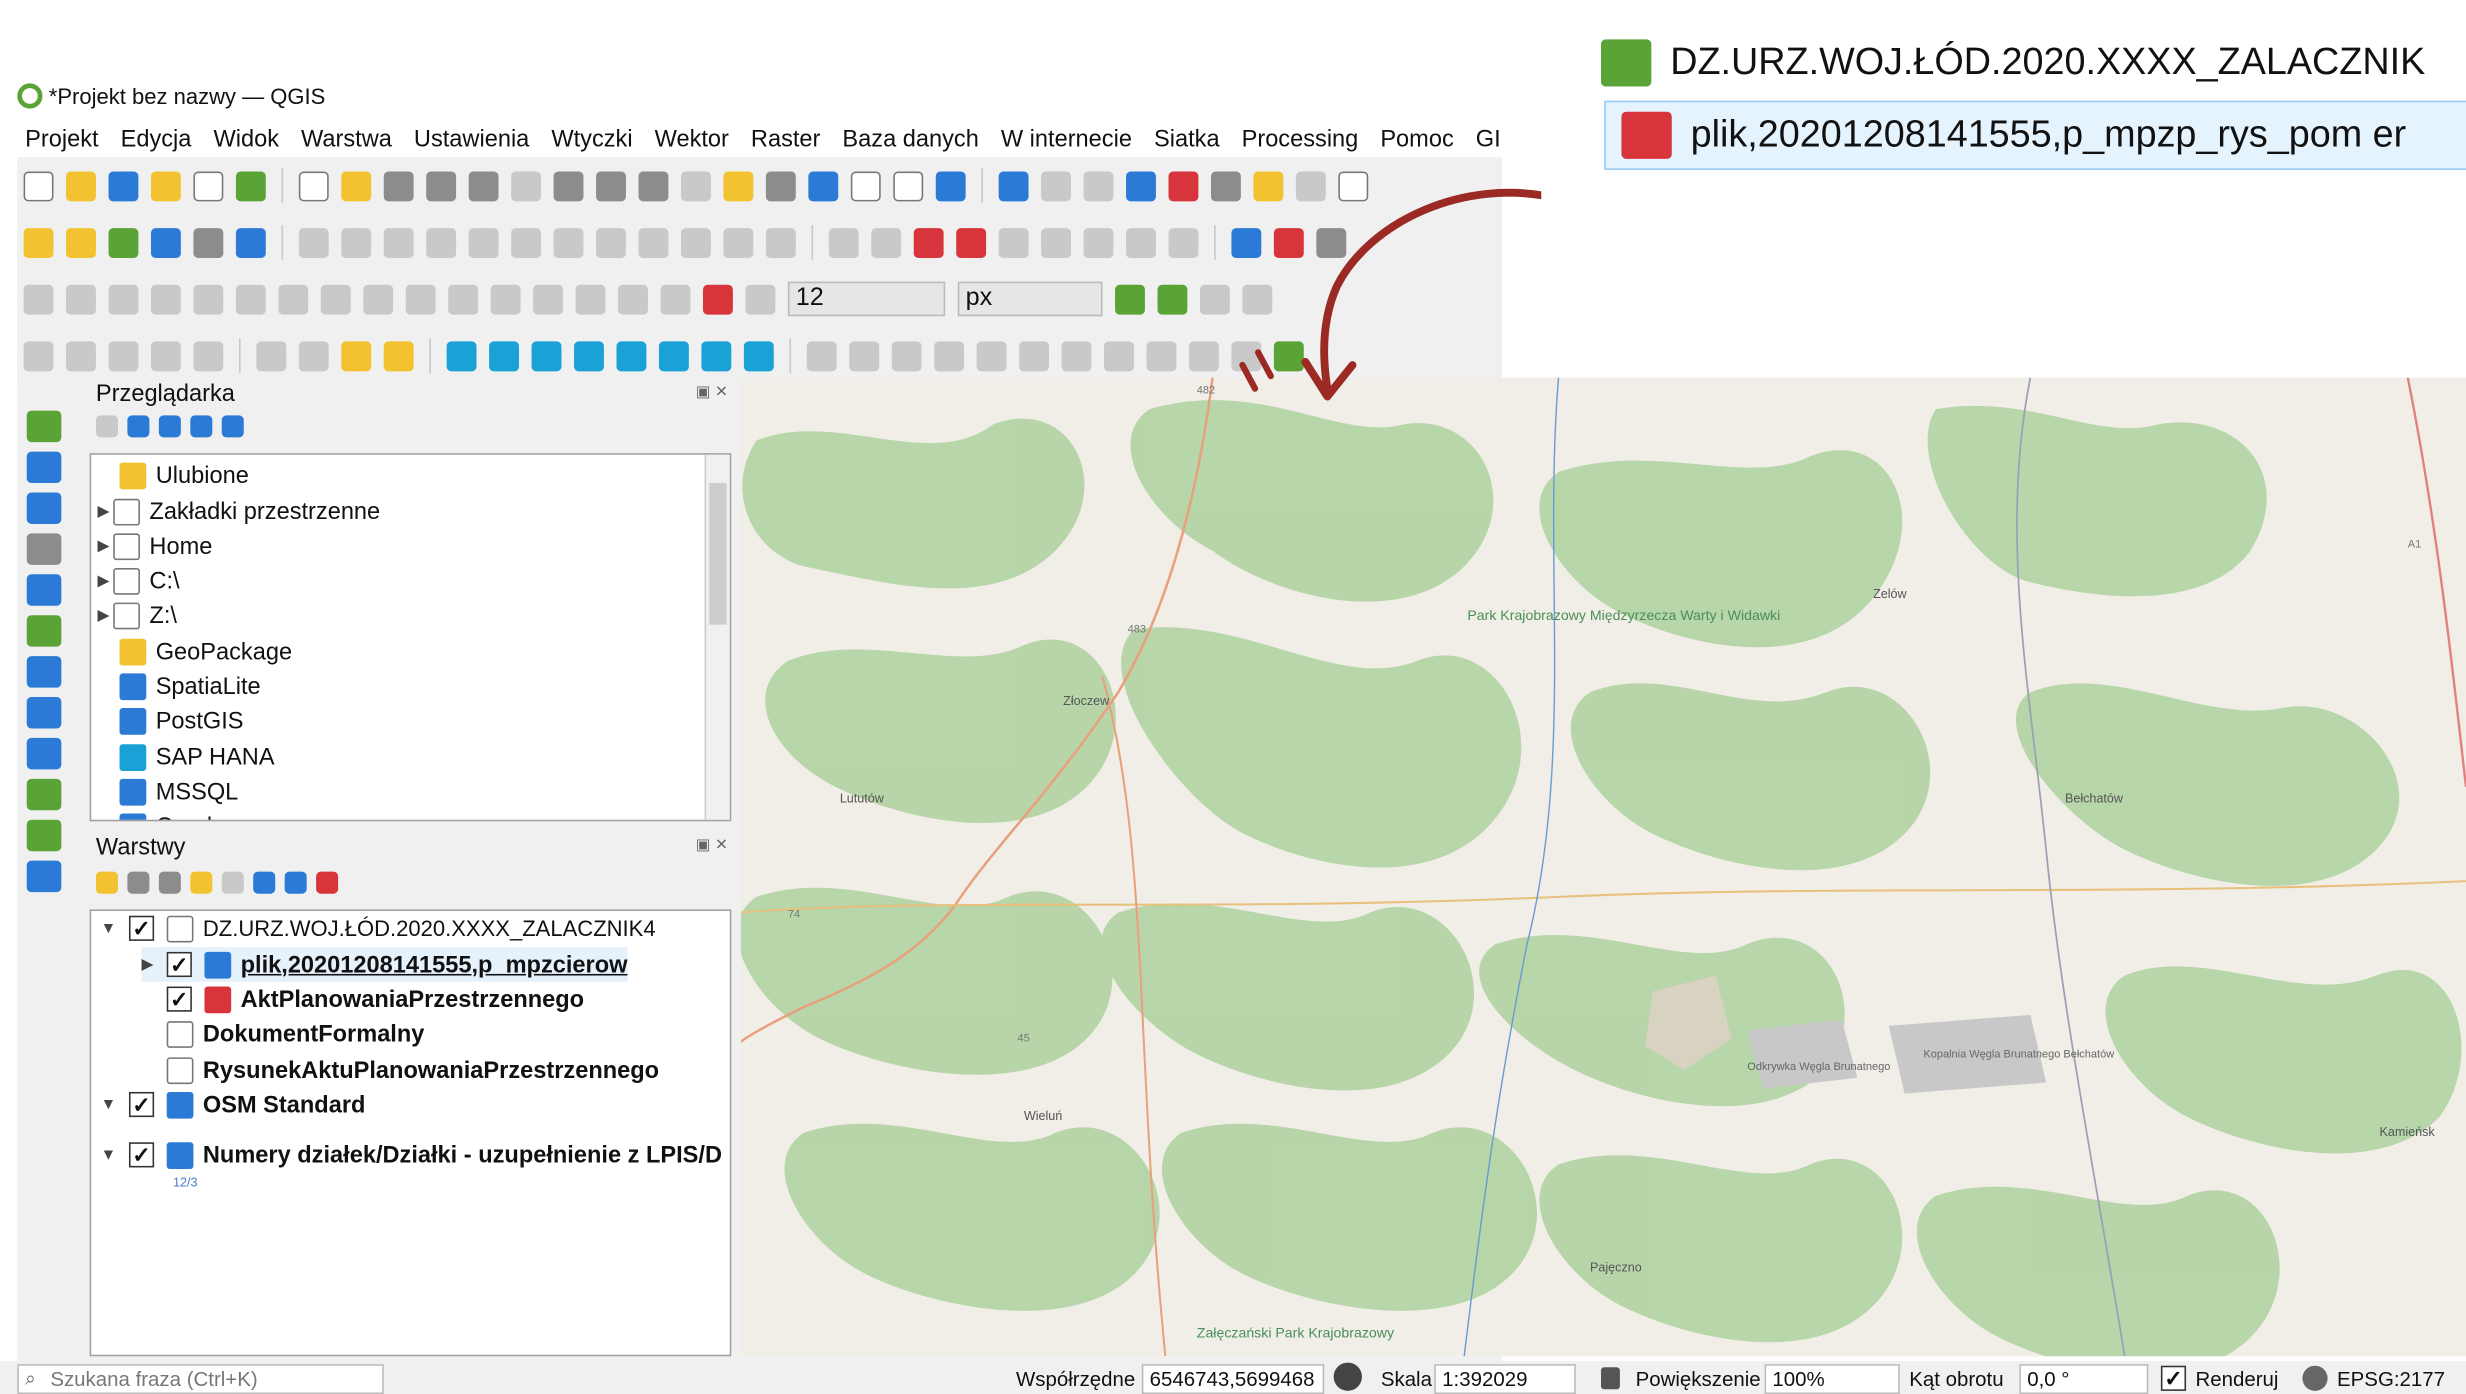 This screenshot has height=1394, width=2466. What do you see at coordinates (233, 1104) in the screenshot?
I see `layer-osm-standard: ▼ ✓ OSM Standard` at bounding box center [233, 1104].